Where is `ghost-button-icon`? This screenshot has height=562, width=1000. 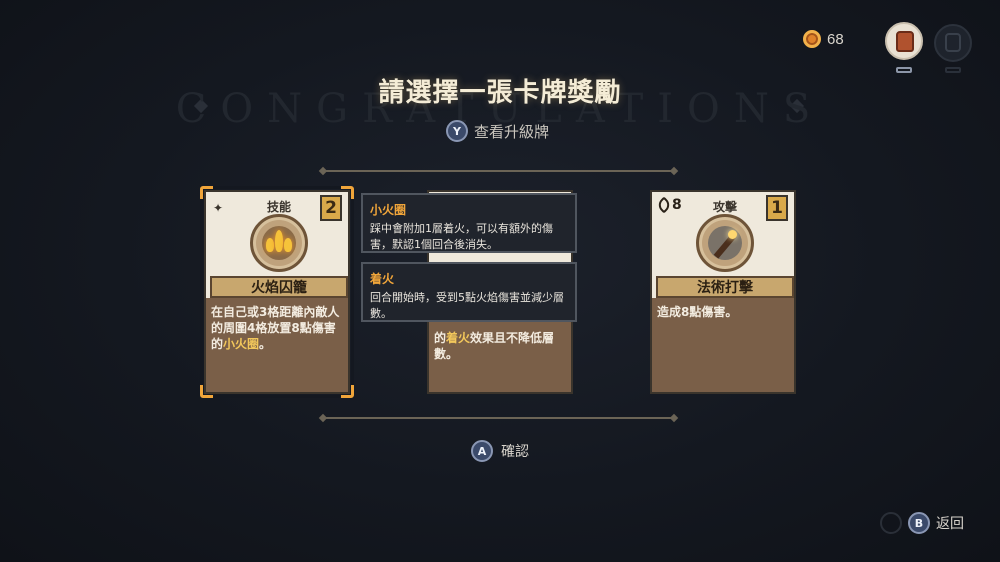
ghost-button-icon is located at coordinates (891, 523).